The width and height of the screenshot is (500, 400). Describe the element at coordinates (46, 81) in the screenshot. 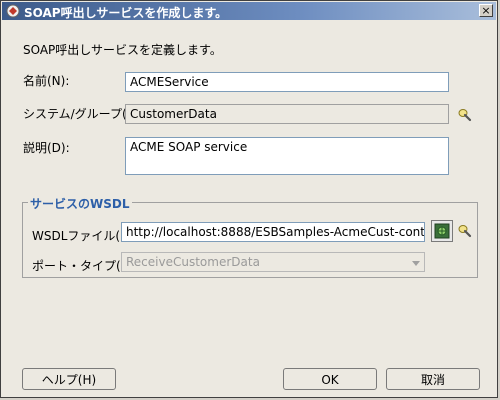

I see `name-label: 名前(N):` at that location.